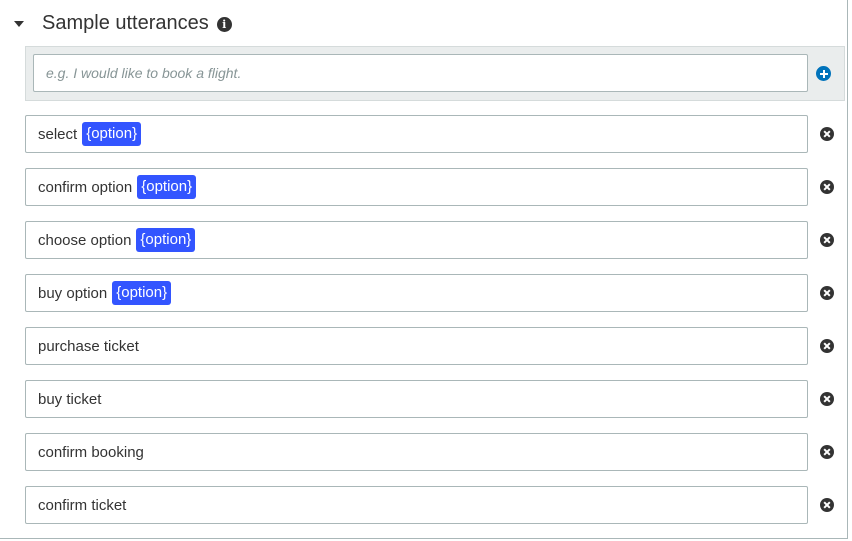 This screenshot has width=852, height=541. I want to click on utterance-text: buy ticket, so click(70, 399).